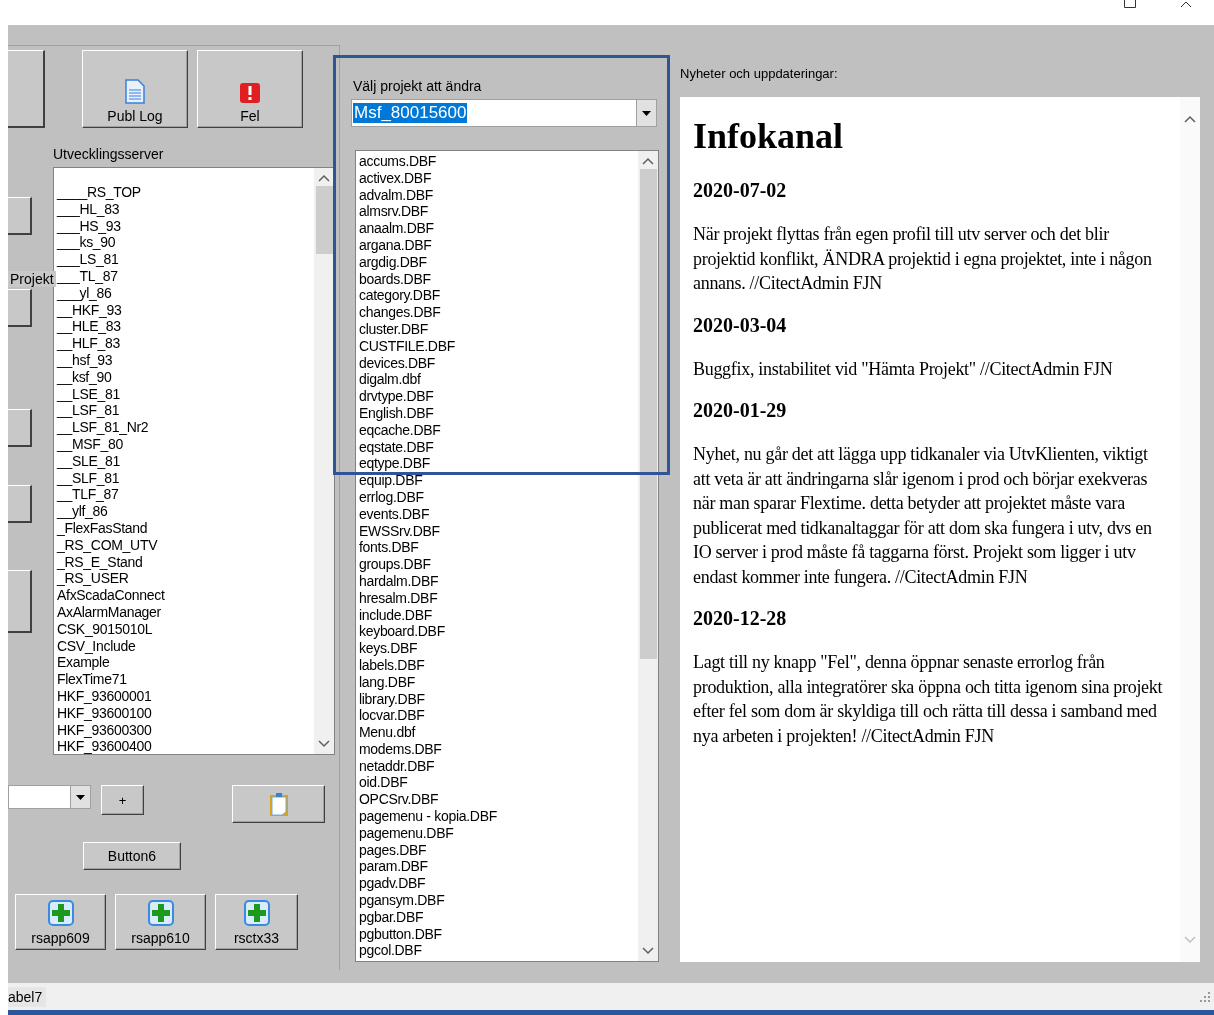 The width and height of the screenshot is (1214, 1015). What do you see at coordinates (402, 632) in the screenshot?
I see `list-item: keyboard.DBF` at bounding box center [402, 632].